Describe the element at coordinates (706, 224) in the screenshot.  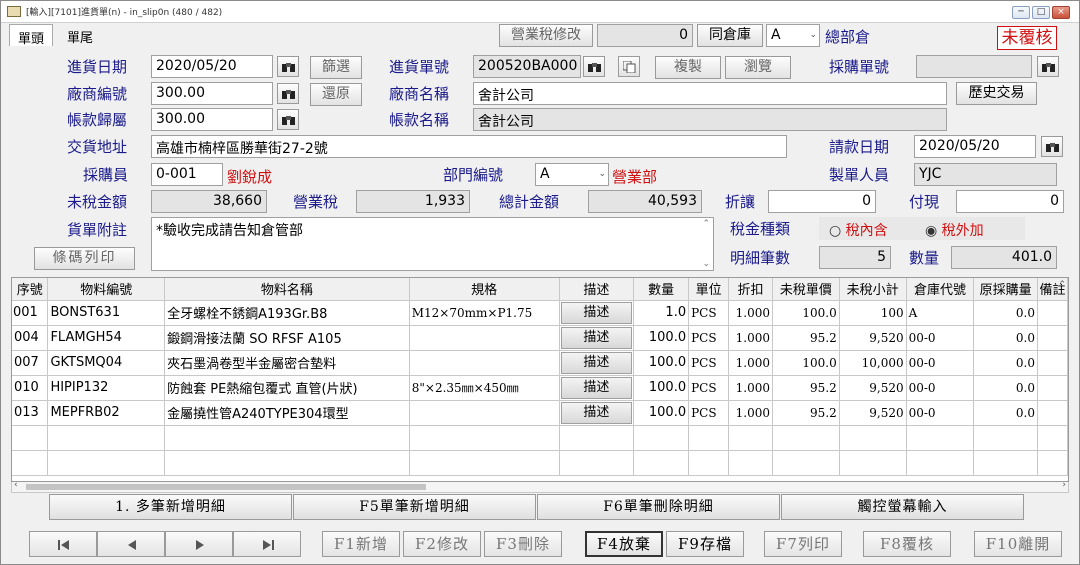
I see `scroll-up-icon: ⌃` at that location.